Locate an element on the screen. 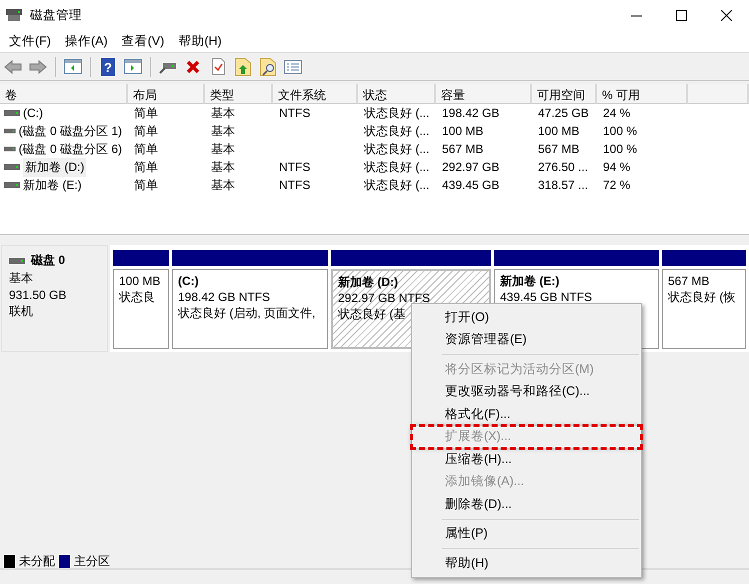 This screenshot has width=749, height=584. disk-status: 联机 is located at coordinates (21, 311).